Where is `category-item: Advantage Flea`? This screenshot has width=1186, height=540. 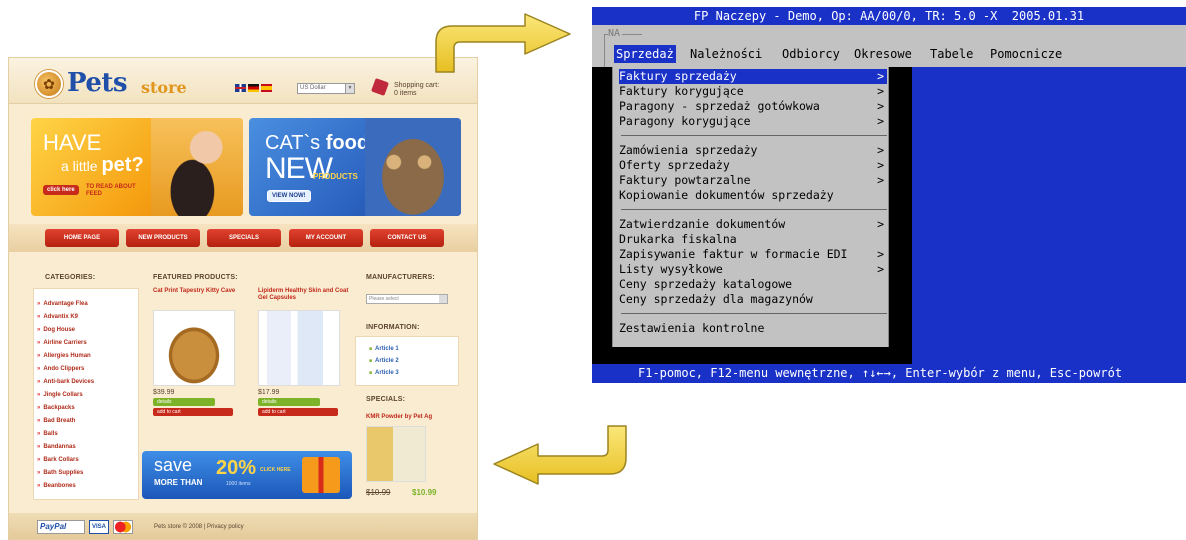
category-item: Advantage Flea is located at coordinates (65, 304).